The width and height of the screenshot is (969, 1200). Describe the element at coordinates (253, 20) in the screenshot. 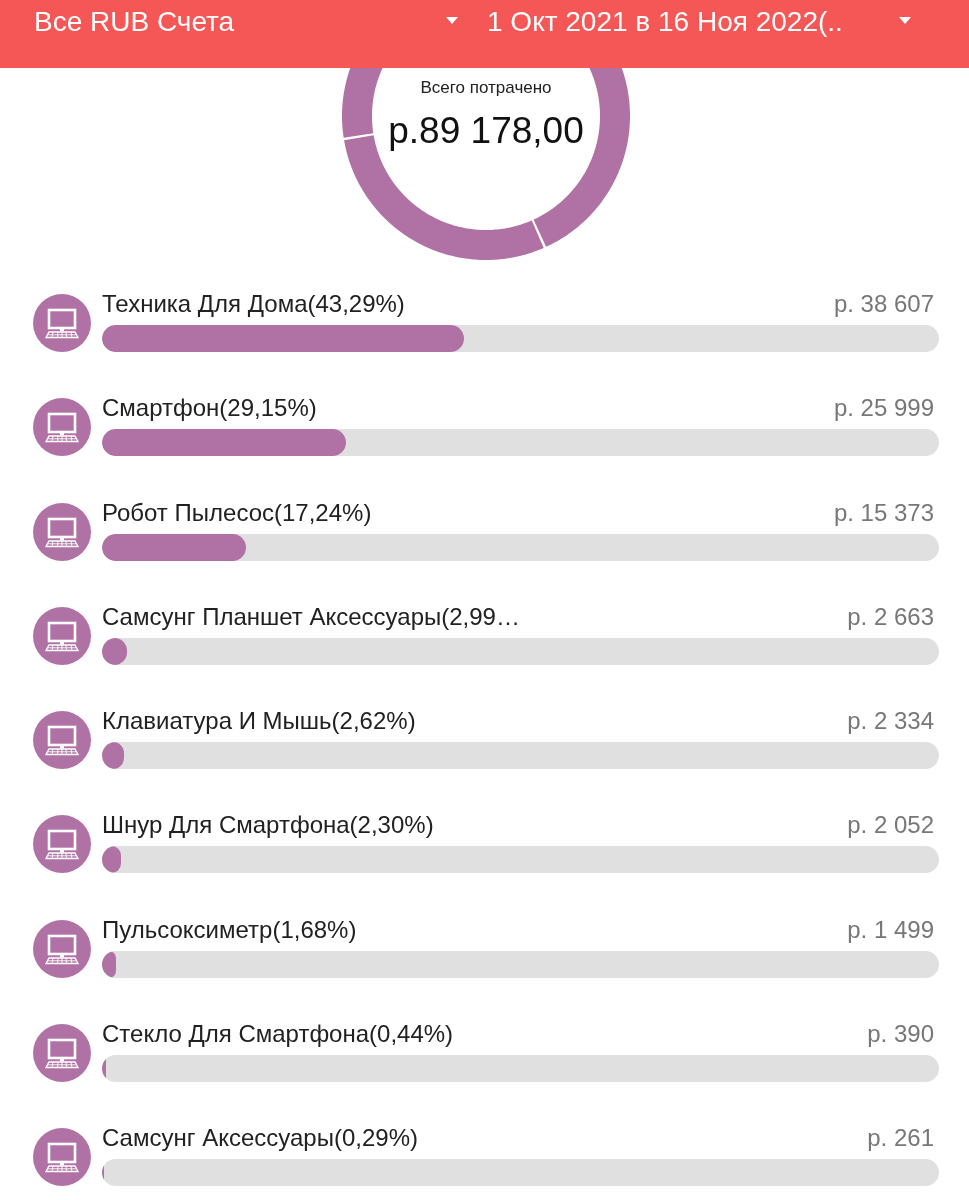

I see `account-dropdown: Все RUB Счета` at that location.